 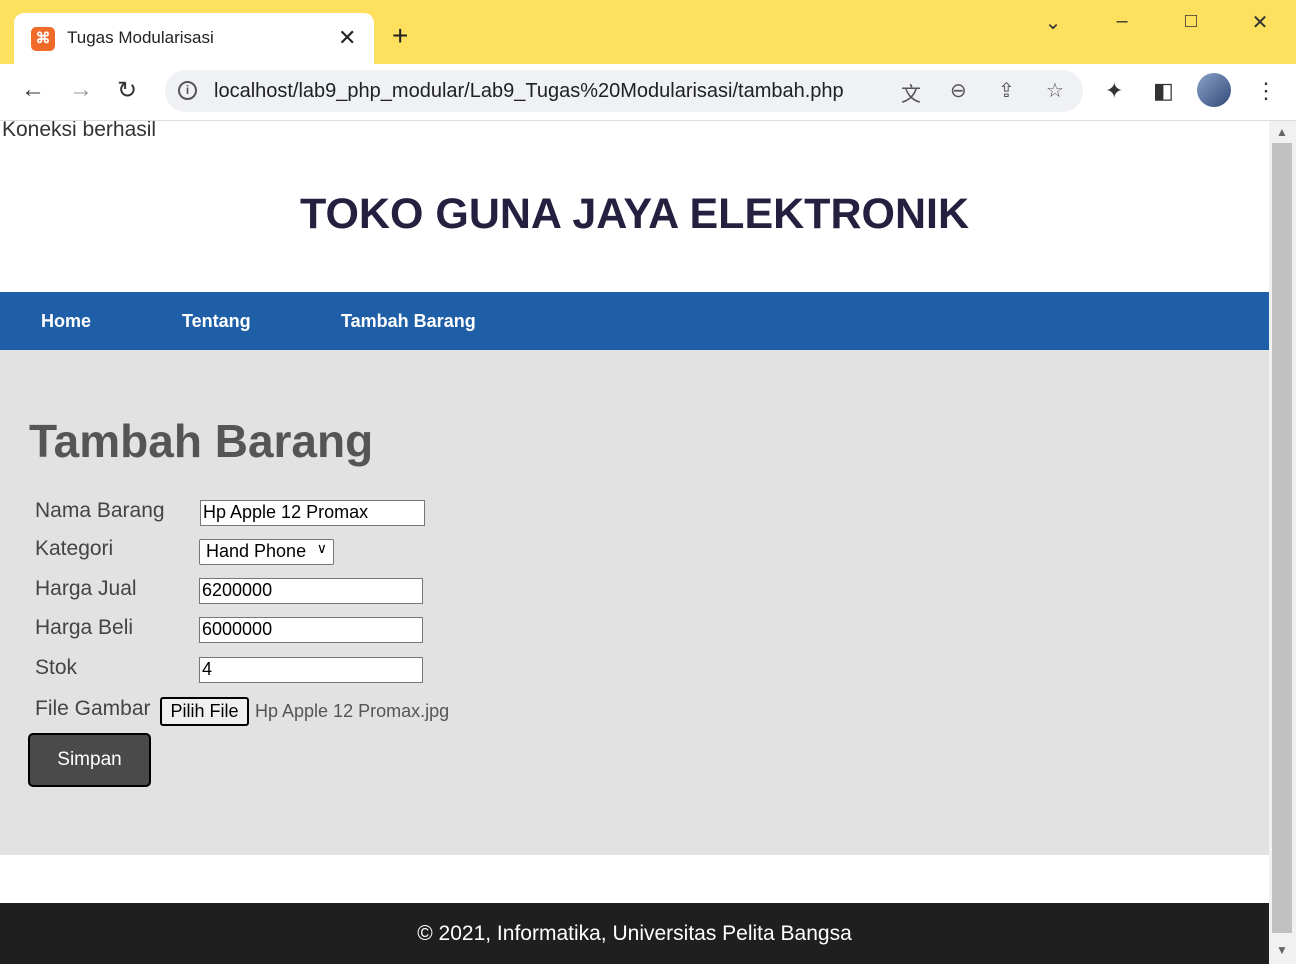 I want to click on simpan-button: Simpan, so click(x=89, y=760).